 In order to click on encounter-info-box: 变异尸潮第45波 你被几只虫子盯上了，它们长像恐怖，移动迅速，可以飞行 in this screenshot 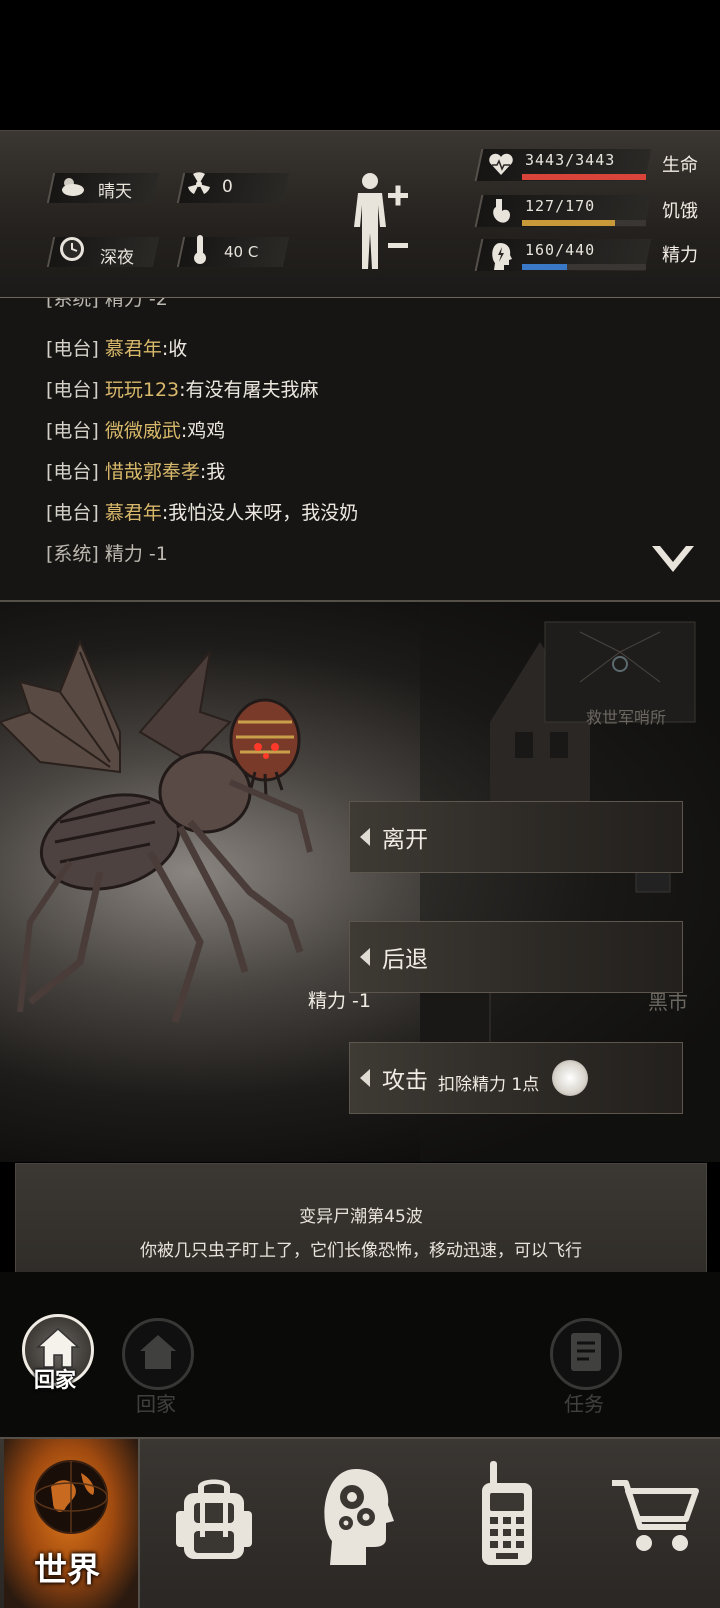, I will do `click(361, 1218)`.